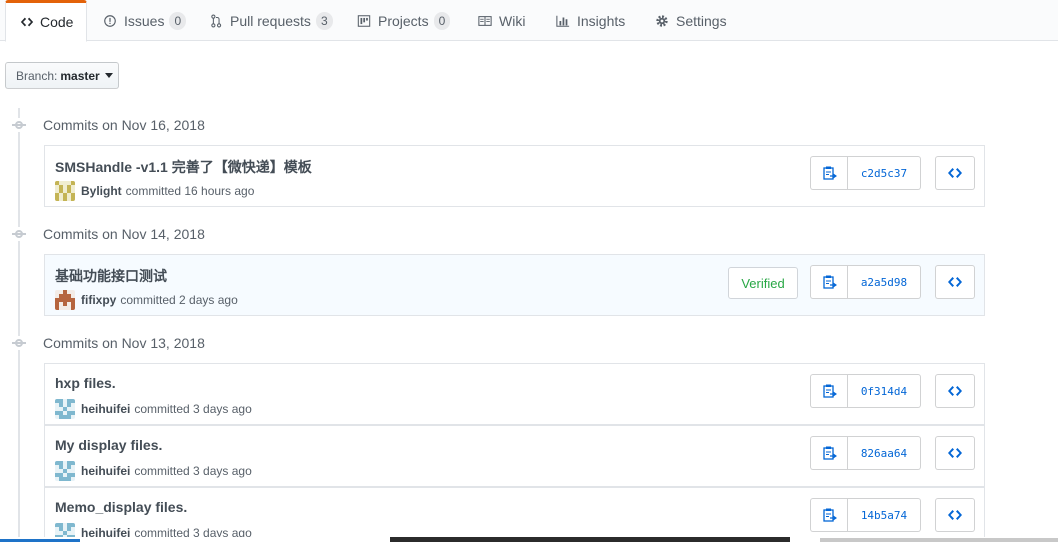  I want to click on graph-icon, so click(563, 21).